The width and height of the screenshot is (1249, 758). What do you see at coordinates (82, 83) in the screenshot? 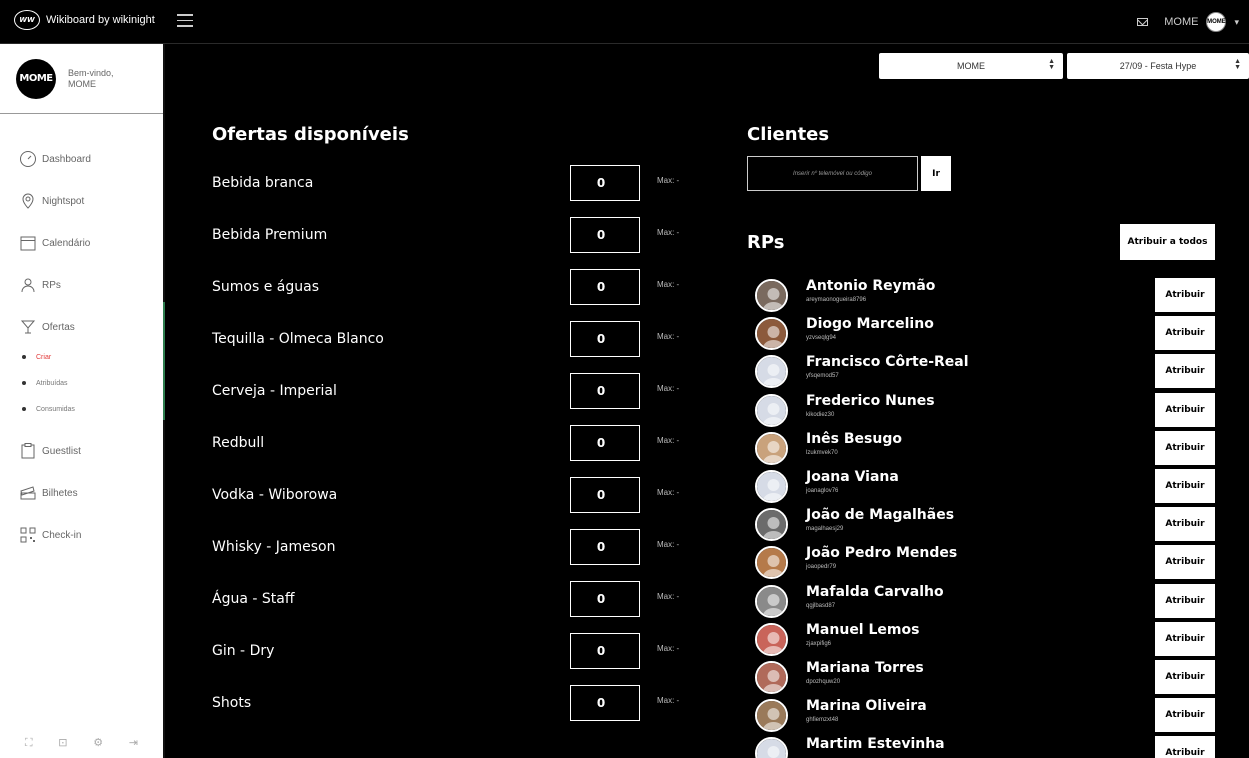
I see `welcome-user: MOME` at bounding box center [82, 83].